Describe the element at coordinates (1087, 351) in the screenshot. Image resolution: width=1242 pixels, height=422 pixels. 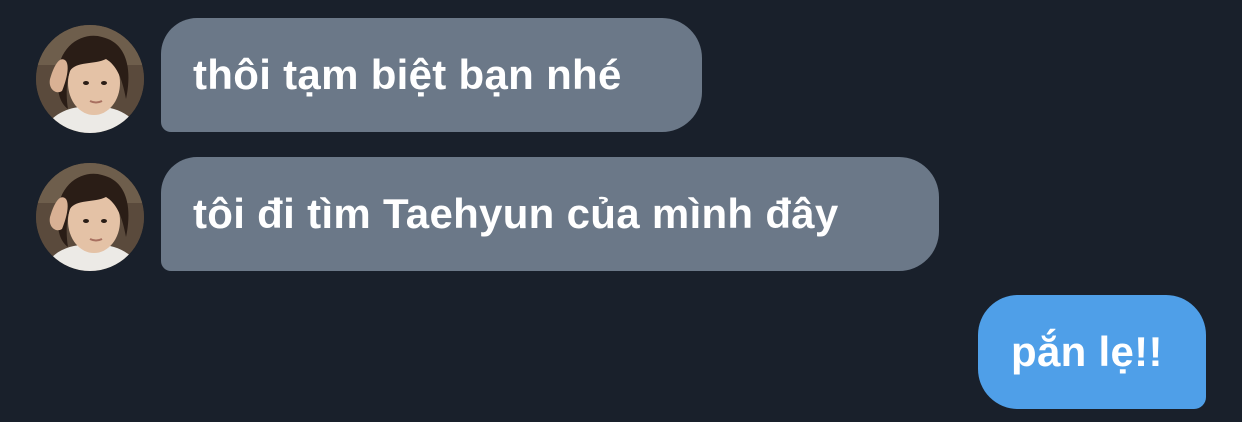
I see `message-text: pắn lẹ!!` at that location.